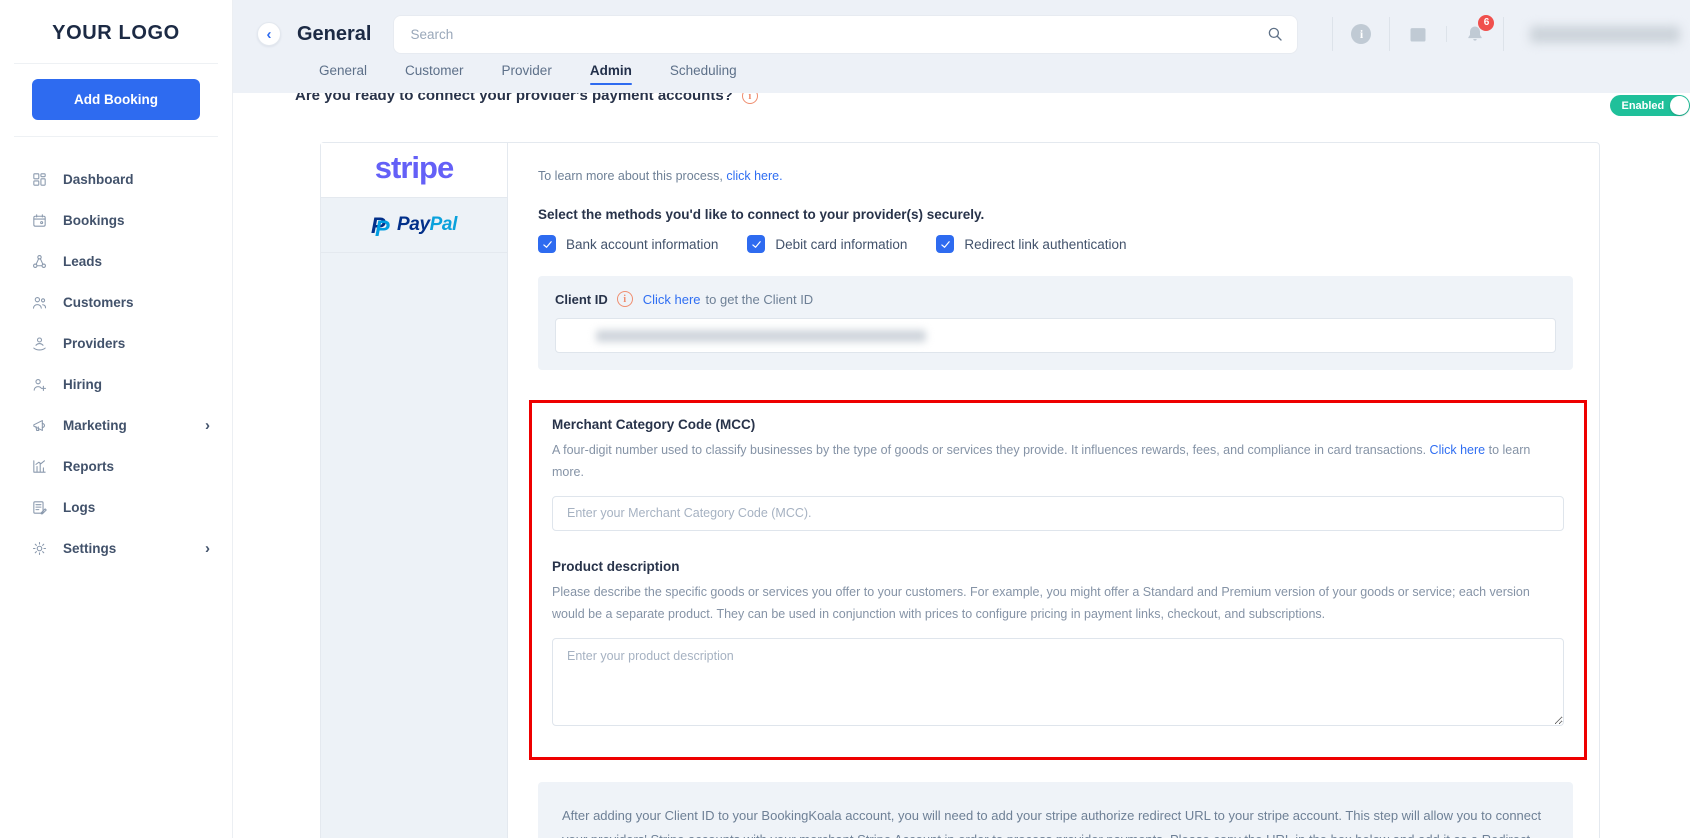 The width and height of the screenshot is (1690, 838). What do you see at coordinates (334, 33) in the screenshot?
I see `page-title: General` at bounding box center [334, 33].